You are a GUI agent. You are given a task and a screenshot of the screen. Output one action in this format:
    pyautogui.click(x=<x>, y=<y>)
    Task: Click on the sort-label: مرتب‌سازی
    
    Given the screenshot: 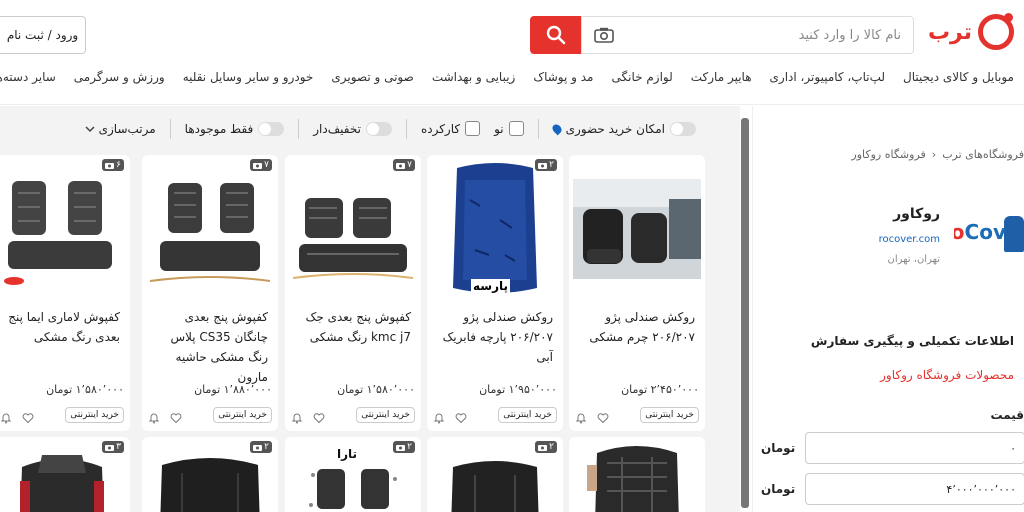 What is the action you would take?
    pyautogui.click(x=127, y=128)
    